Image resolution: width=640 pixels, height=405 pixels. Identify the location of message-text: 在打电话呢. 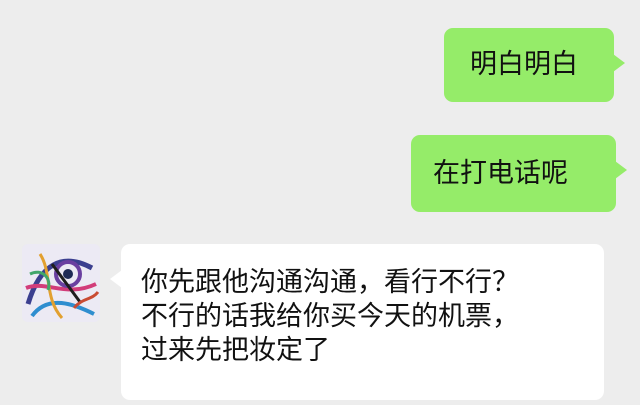
(500, 173).